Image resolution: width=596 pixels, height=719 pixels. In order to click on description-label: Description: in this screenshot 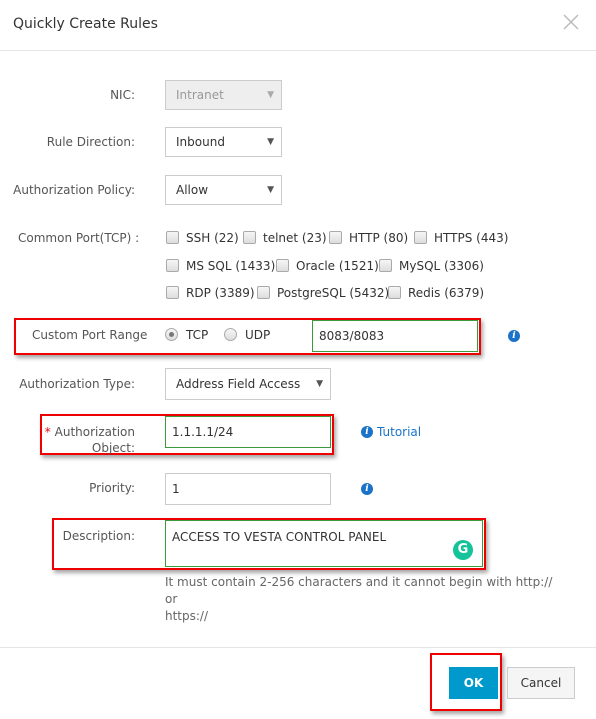, I will do `click(98, 536)`.